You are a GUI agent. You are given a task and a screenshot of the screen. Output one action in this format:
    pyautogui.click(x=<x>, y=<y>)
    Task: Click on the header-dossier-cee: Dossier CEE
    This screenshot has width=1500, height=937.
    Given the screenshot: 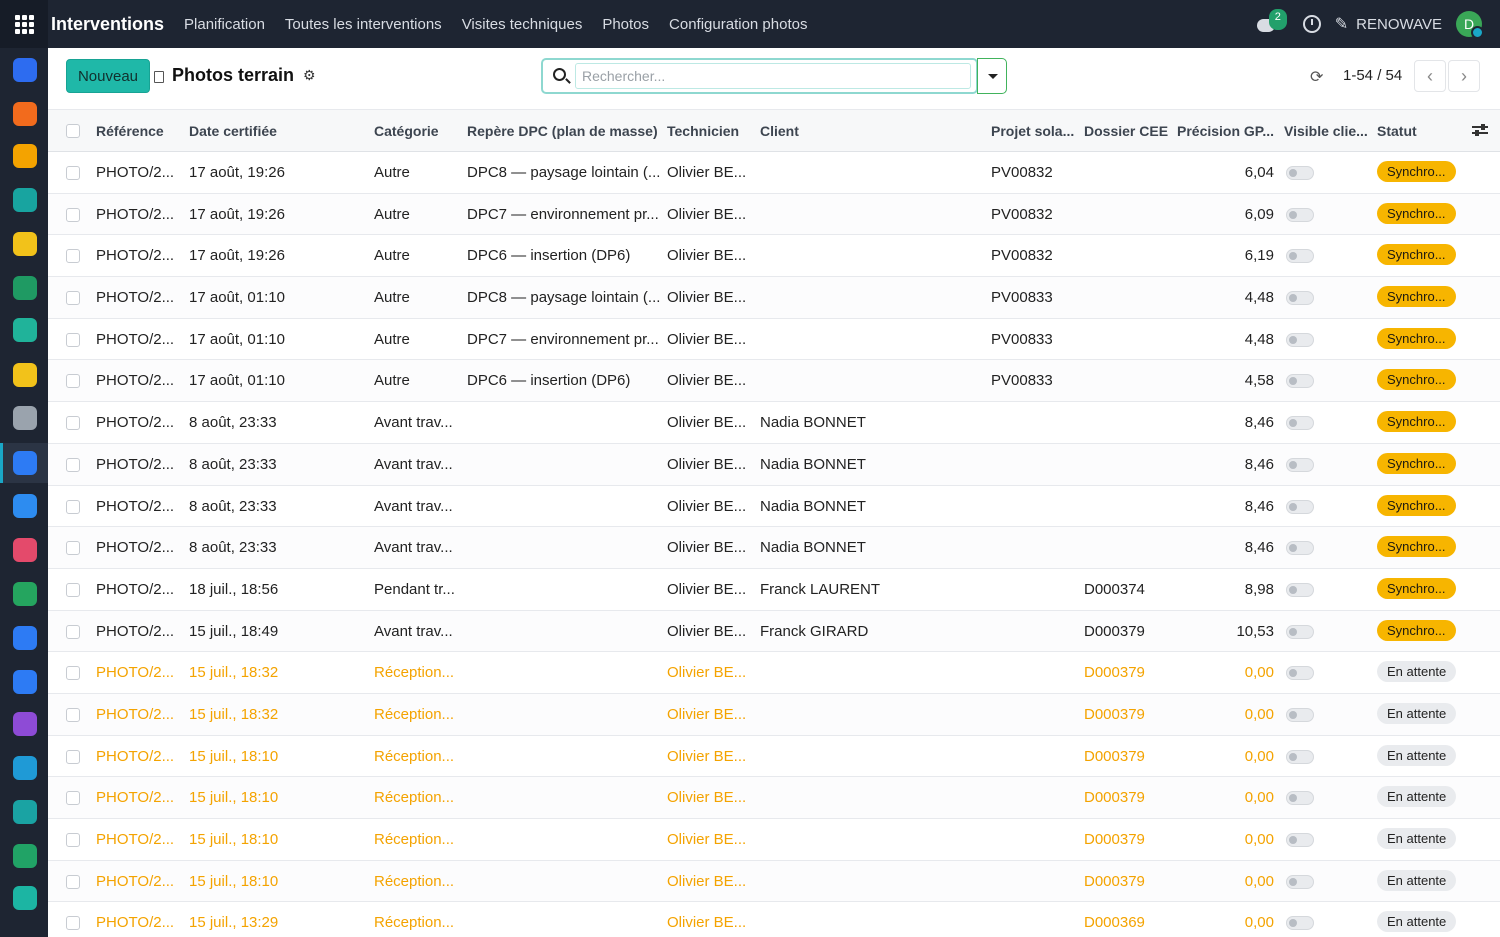 What is the action you would take?
    pyautogui.click(x=1126, y=131)
    